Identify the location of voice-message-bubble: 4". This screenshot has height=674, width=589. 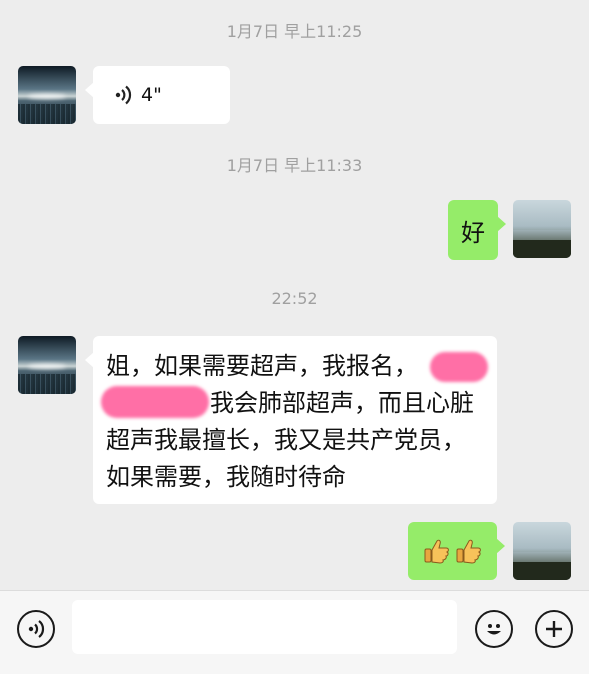
(157, 95).